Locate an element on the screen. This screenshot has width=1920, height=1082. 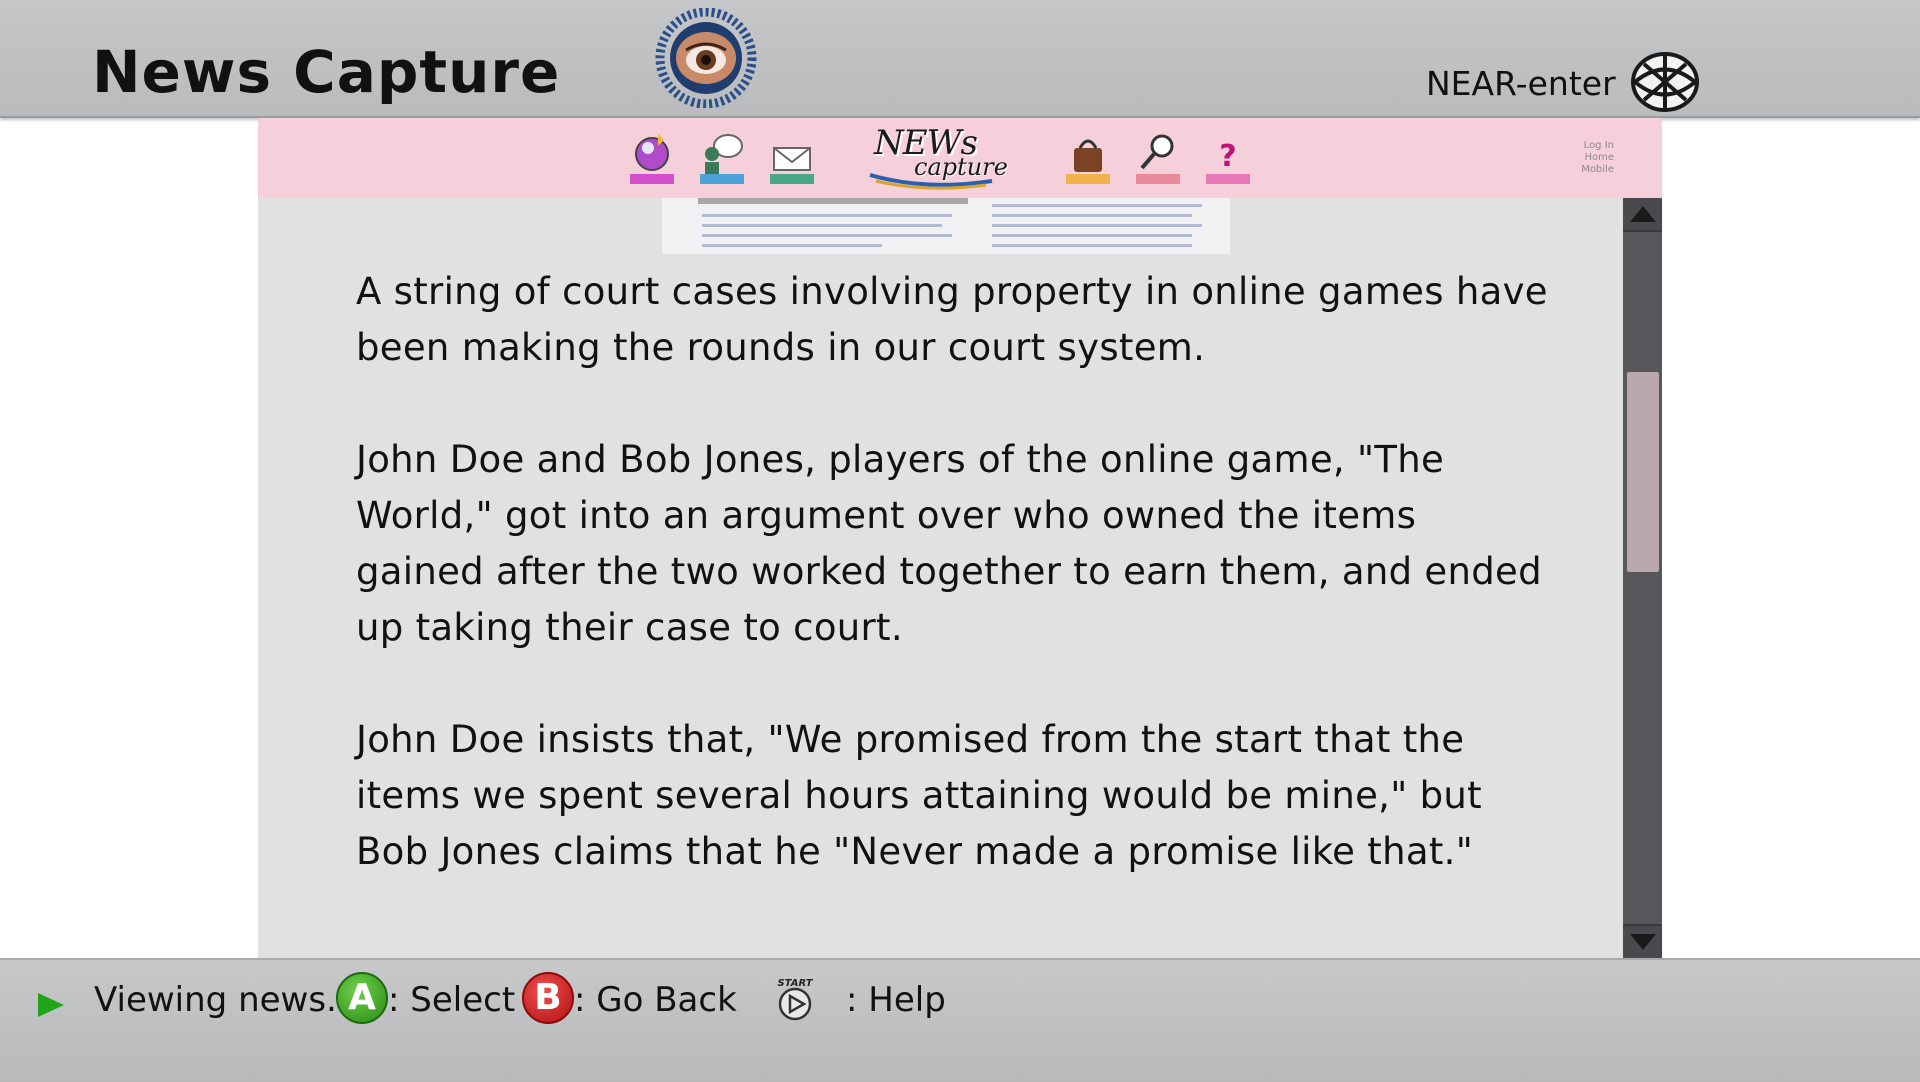
home-link: Home is located at coordinates (1597, 158).